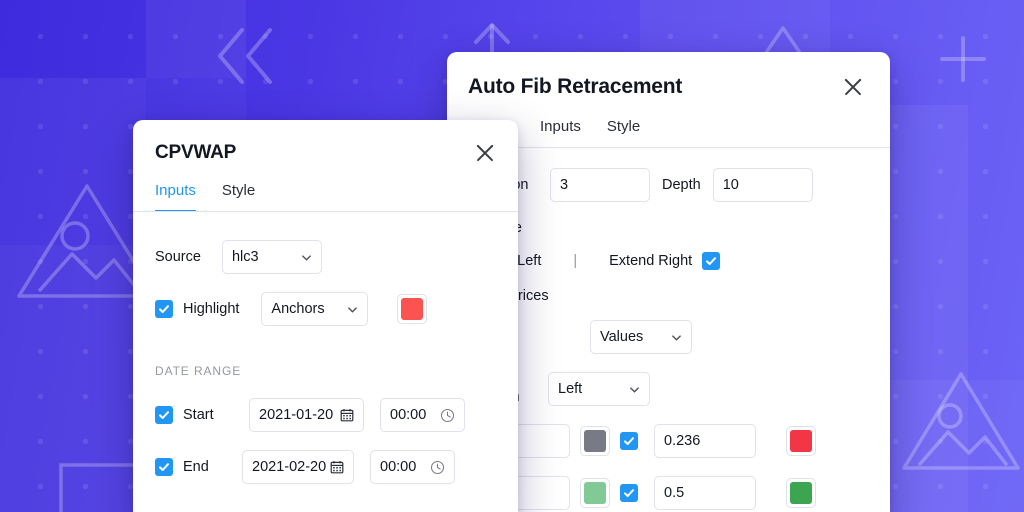 The image size is (1024, 512). What do you see at coordinates (600, 185) in the screenshot?
I see `deviation-input: 3` at bounding box center [600, 185].